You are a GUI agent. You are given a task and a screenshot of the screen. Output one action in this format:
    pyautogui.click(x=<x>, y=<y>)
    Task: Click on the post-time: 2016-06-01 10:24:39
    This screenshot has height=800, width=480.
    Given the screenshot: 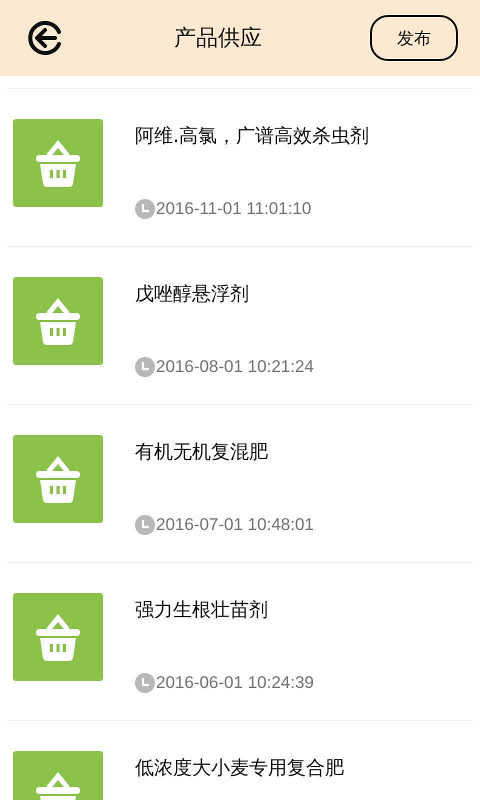 What is the action you would take?
    pyautogui.click(x=235, y=683)
    